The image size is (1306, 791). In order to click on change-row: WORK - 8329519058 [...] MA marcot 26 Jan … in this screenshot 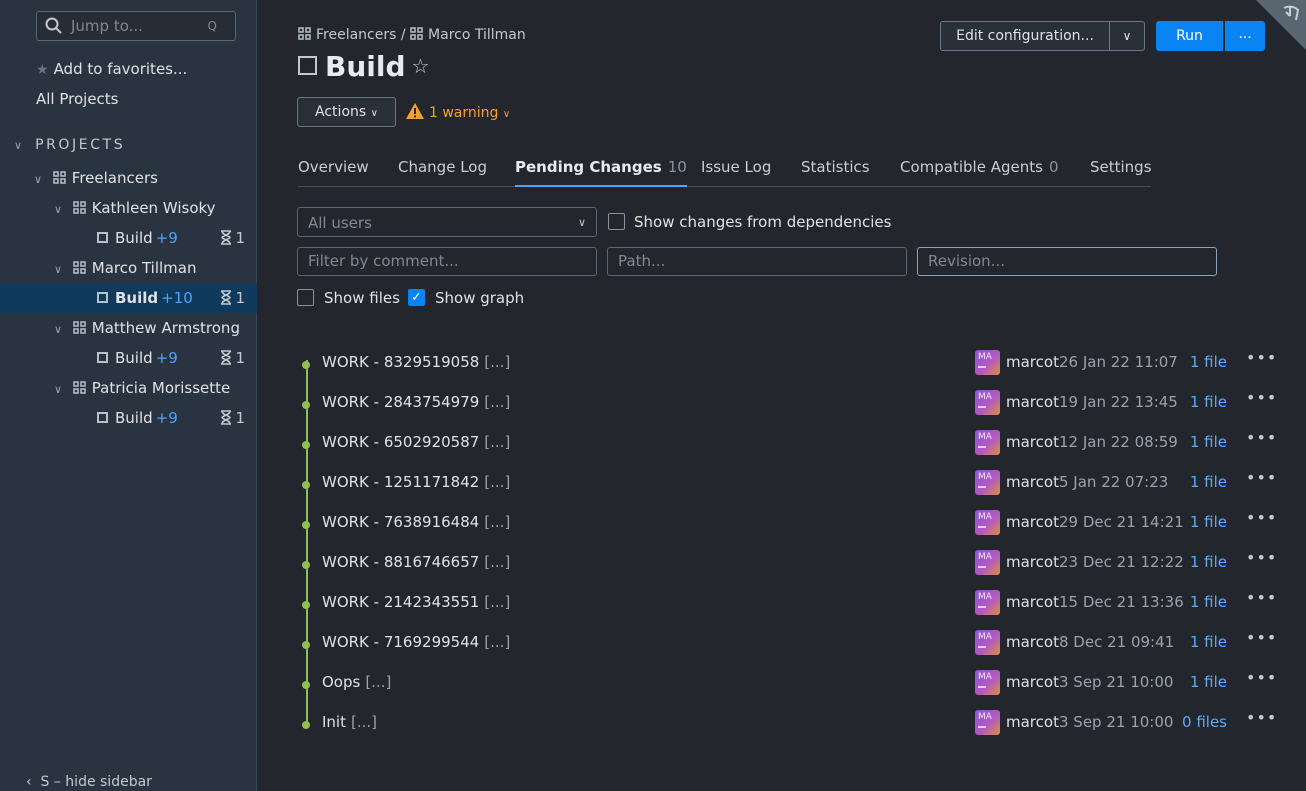, I will do `click(787, 369)`.